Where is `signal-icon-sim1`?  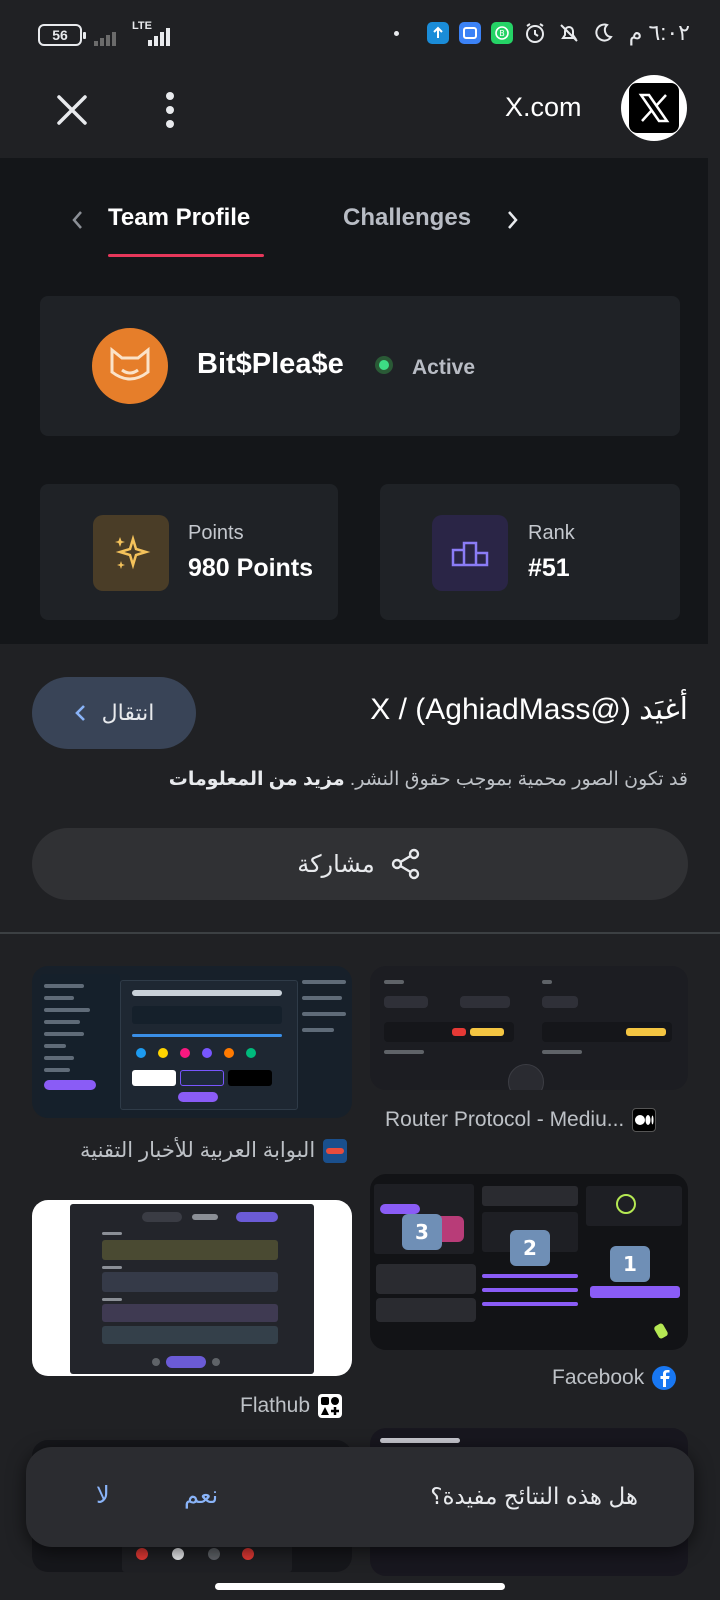
signal-icon-sim1 is located at coordinates (105, 36).